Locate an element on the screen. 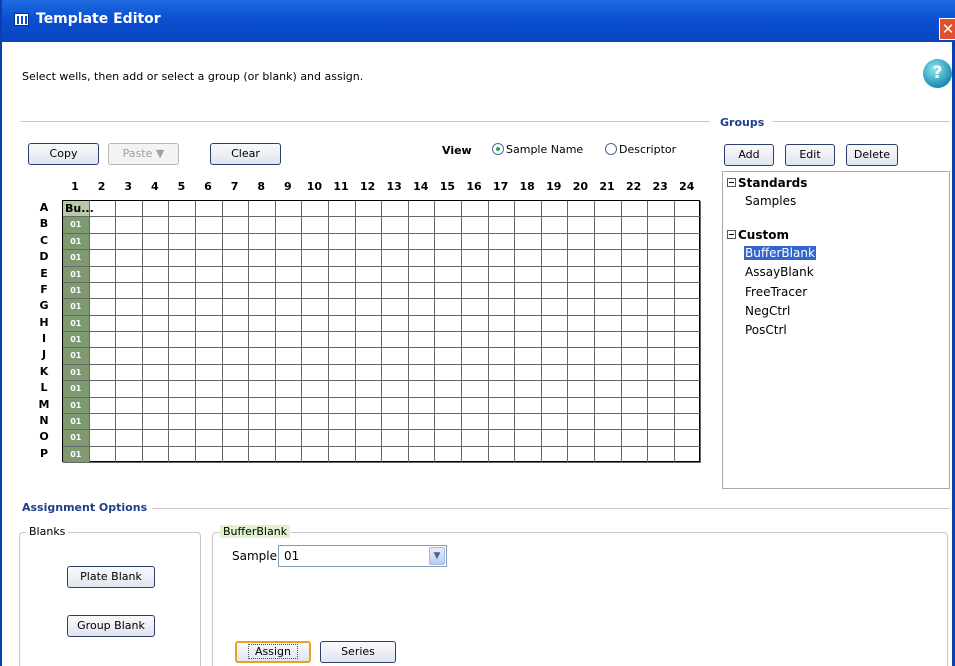 The width and height of the screenshot is (955, 666). radio-descriptor: Descriptor is located at coordinates (640, 149).